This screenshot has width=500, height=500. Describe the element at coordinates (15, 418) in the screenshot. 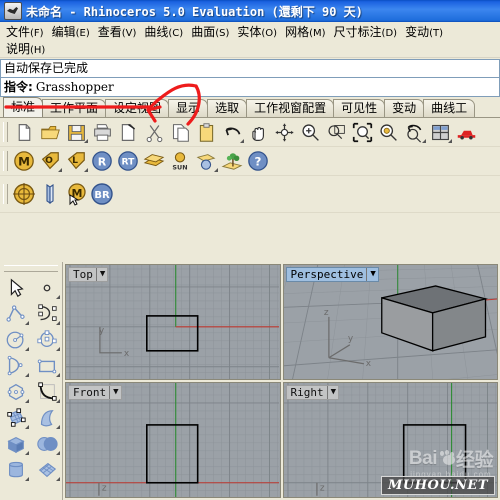

I see `surface-control-points-icon-button` at that location.